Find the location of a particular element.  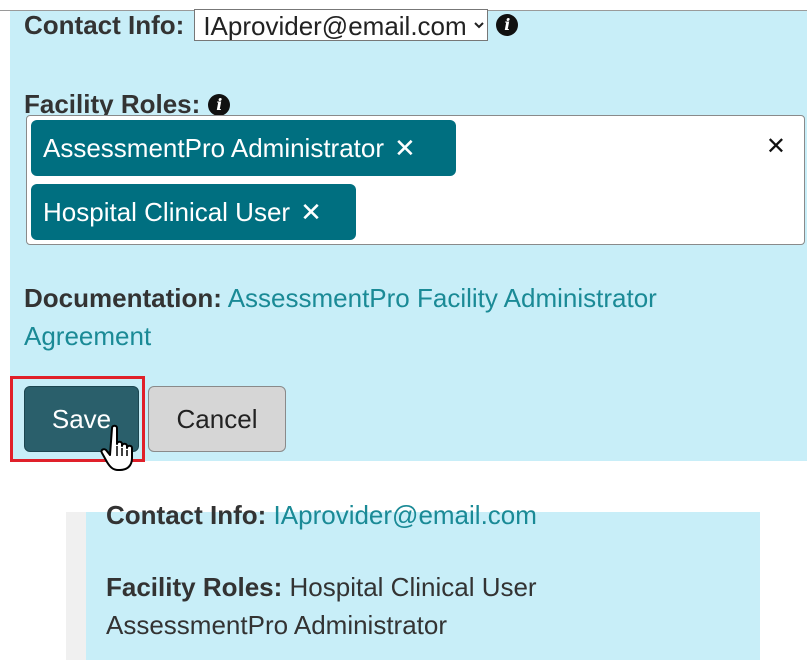

role-chip-assessmentpro-administrator: AssessmentPro Administrator ✕ is located at coordinates (243, 148).